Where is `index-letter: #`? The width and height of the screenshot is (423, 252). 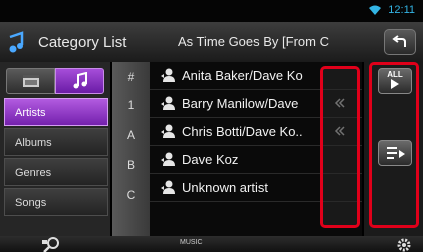 index-letter: # is located at coordinates (131, 77).